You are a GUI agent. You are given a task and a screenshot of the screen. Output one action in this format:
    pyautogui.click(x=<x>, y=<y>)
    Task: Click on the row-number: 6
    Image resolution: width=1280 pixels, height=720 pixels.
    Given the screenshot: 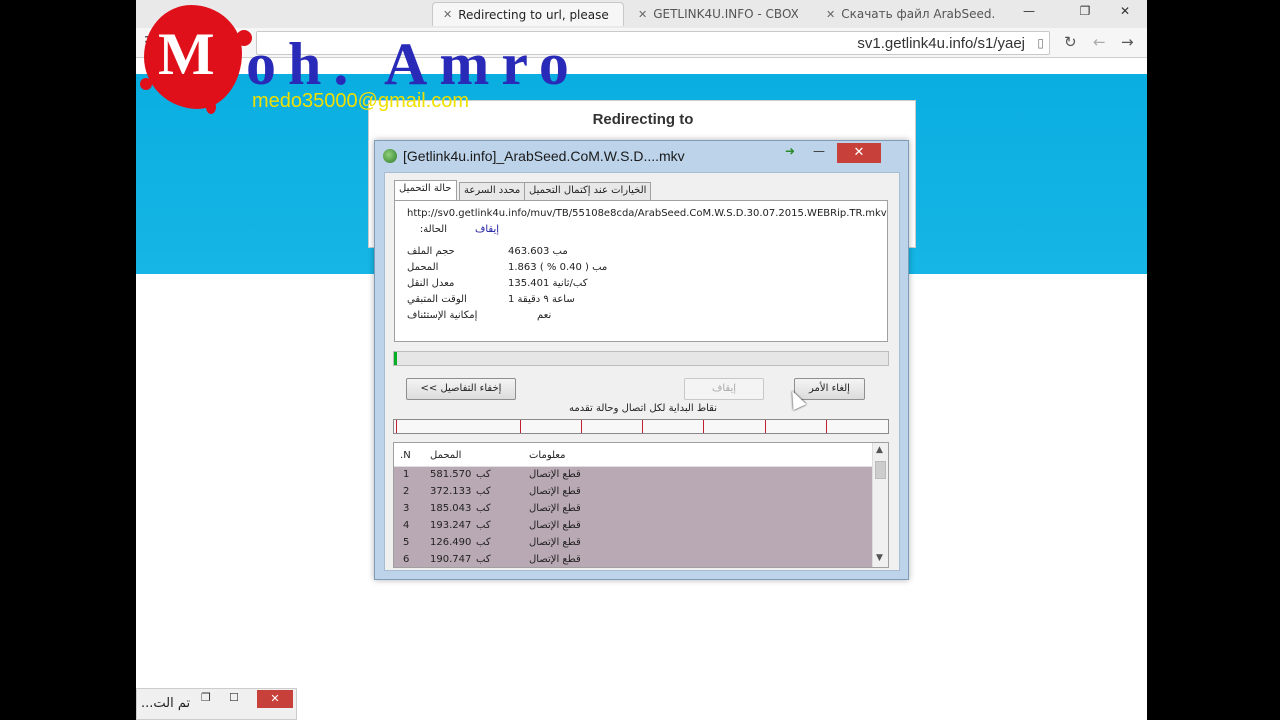 What is the action you would take?
    pyautogui.click(x=406, y=559)
    